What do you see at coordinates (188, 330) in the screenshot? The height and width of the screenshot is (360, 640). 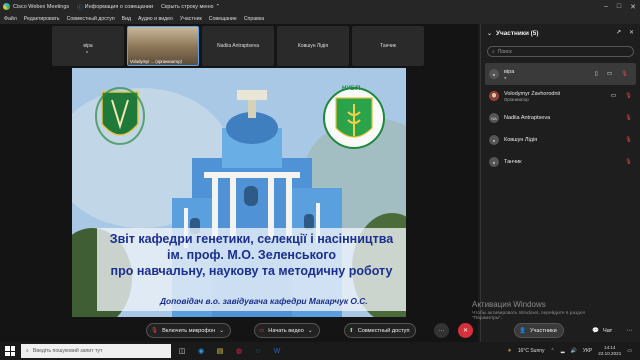 I see `mic-toggle-button: 🎙 Включить микрофон ⌄` at bounding box center [188, 330].